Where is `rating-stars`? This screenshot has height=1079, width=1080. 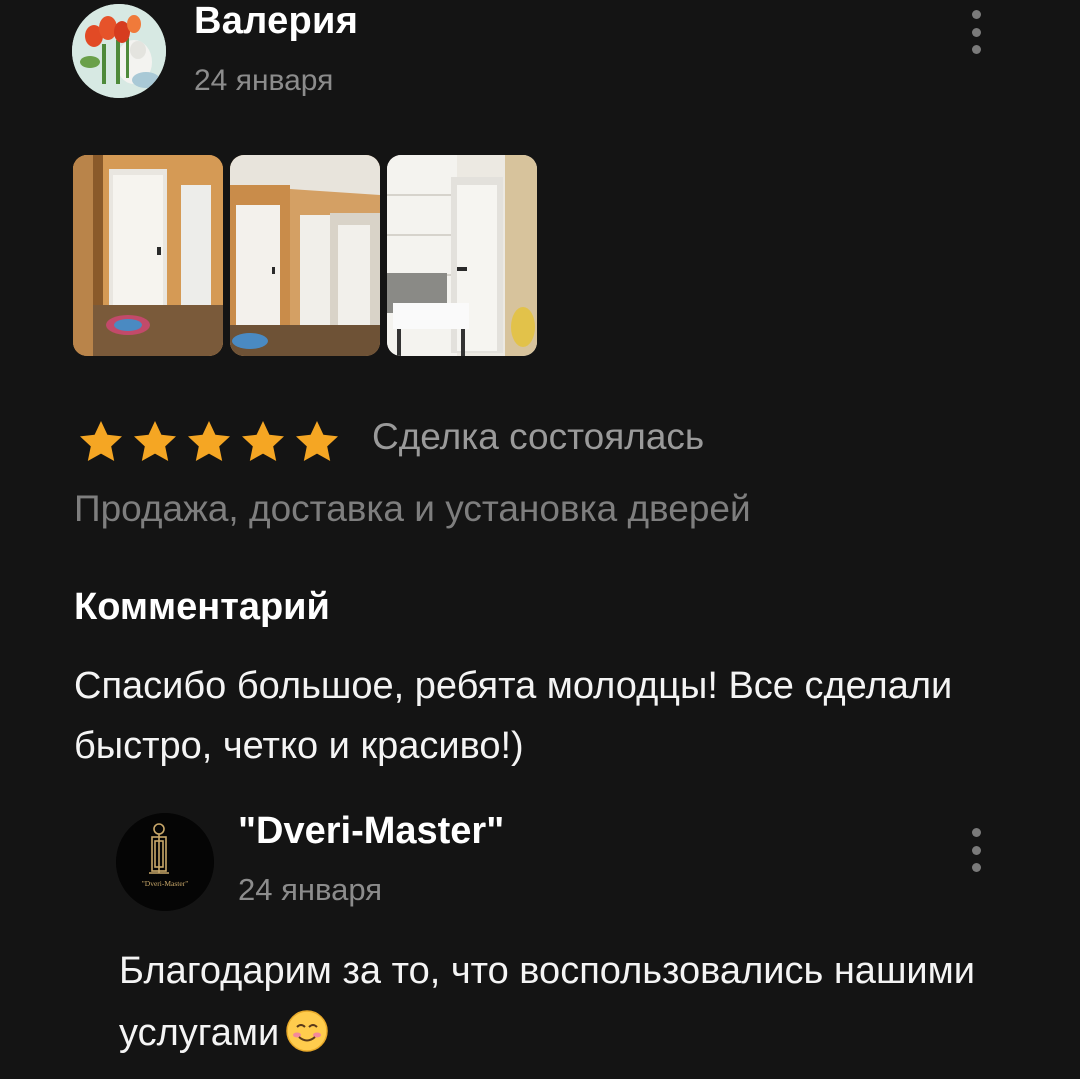
rating-stars is located at coordinates (209, 442).